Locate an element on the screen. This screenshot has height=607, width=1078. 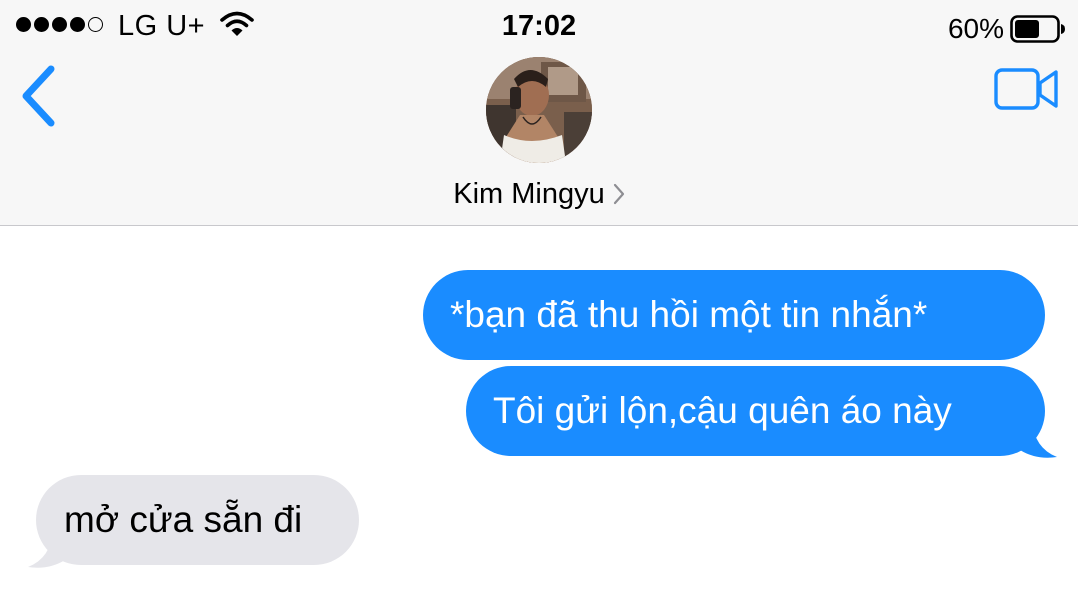
message-text: Tôi gửi lộn,cậu quên áo này is located at coordinates (722, 410).